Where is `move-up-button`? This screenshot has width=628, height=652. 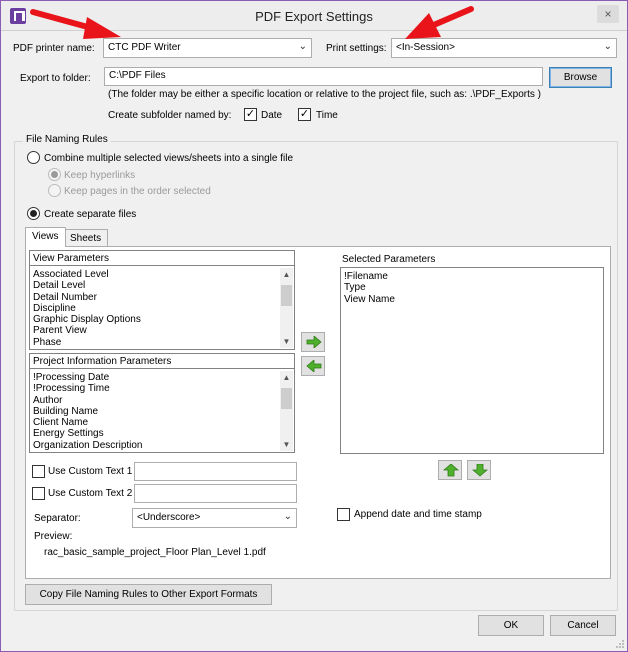 move-up-button is located at coordinates (450, 470).